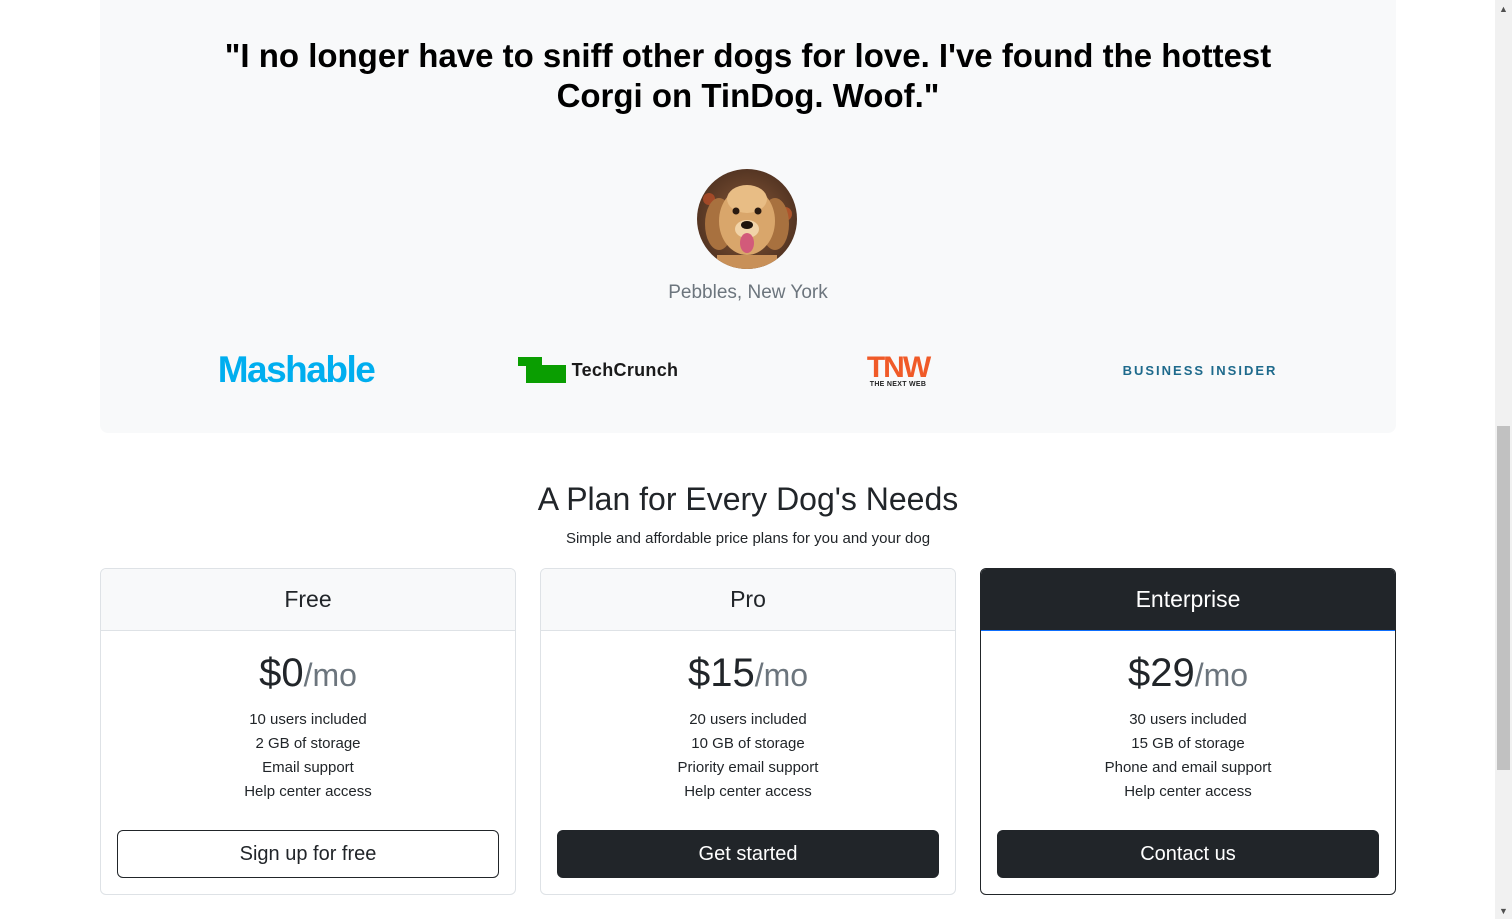 The width and height of the screenshot is (1512, 919). I want to click on techcrunch-logo: TechCrunch, so click(598, 370).